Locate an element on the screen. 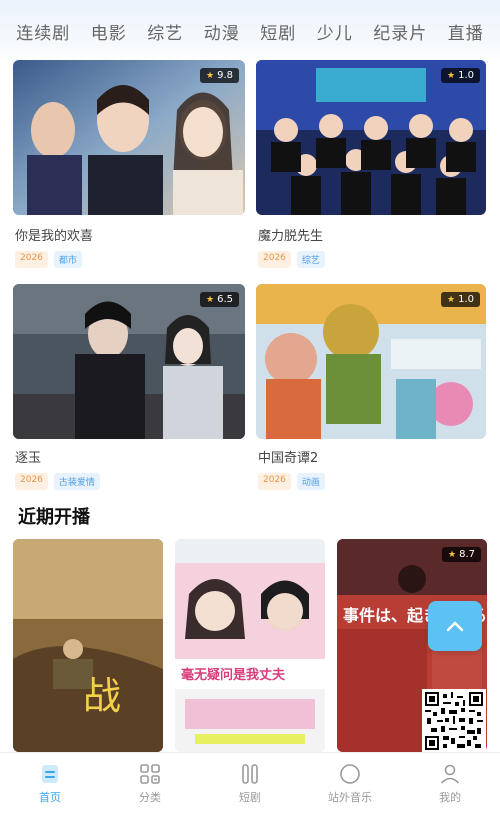  rating-value: 6.5 is located at coordinates (225, 299).